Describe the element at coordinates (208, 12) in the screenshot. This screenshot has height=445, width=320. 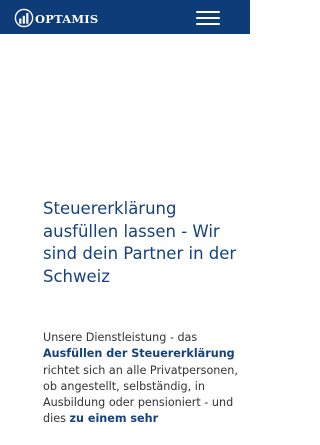
I see `menu-bar-top` at that location.